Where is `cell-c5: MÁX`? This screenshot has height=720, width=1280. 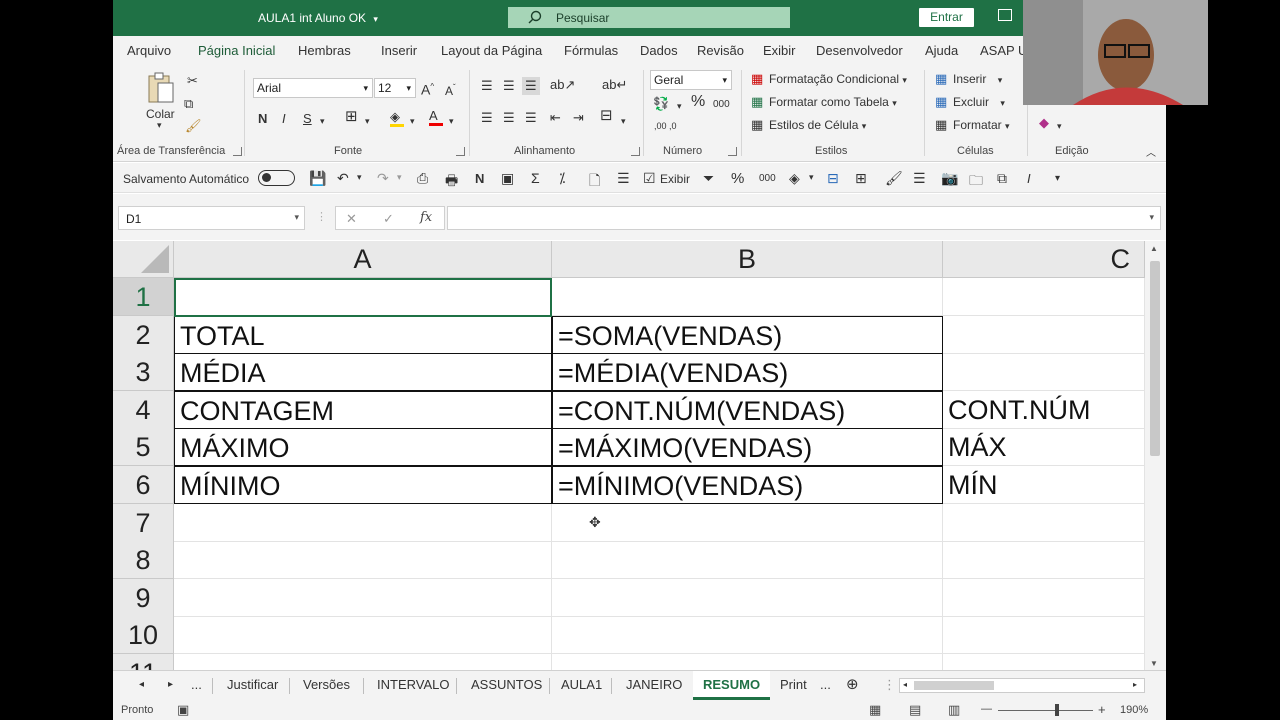
cell-c5: MÁX is located at coordinates (1044, 447).